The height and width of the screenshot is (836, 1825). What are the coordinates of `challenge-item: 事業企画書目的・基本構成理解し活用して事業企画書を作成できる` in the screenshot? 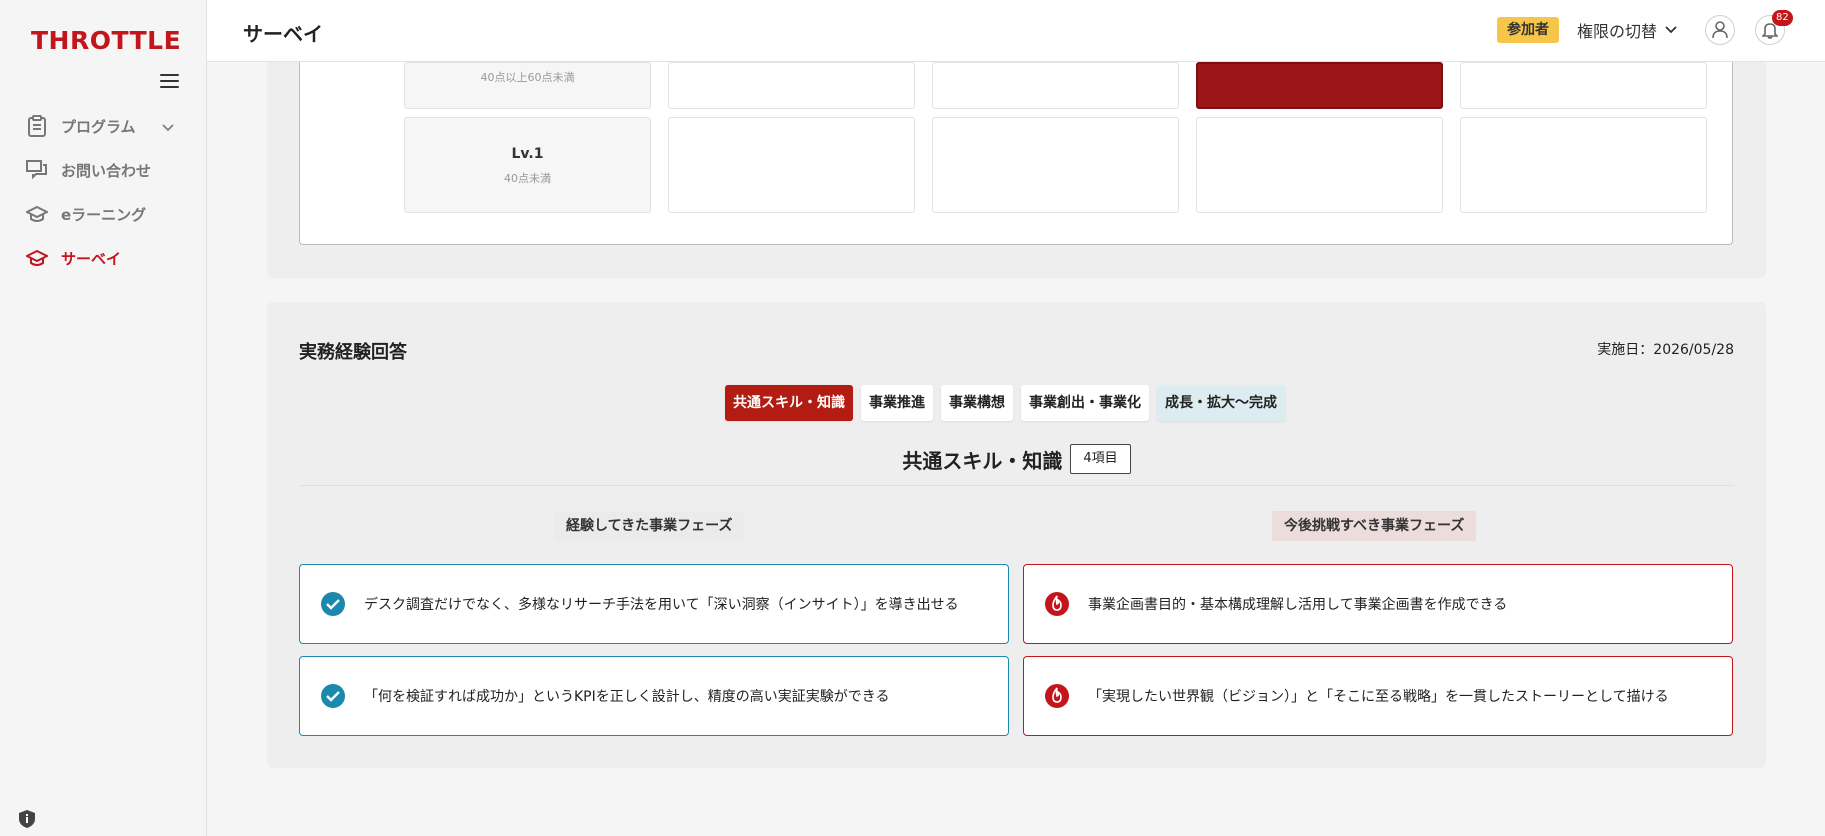 It's located at (1378, 604).